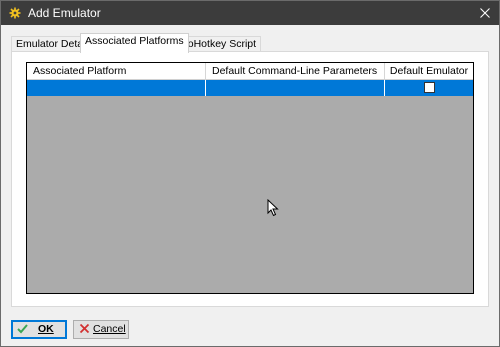 The width and height of the screenshot is (500, 347). What do you see at coordinates (134, 43) in the screenshot?
I see `tab-associated-platforms: Associated Platforms` at bounding box center [134, 43].